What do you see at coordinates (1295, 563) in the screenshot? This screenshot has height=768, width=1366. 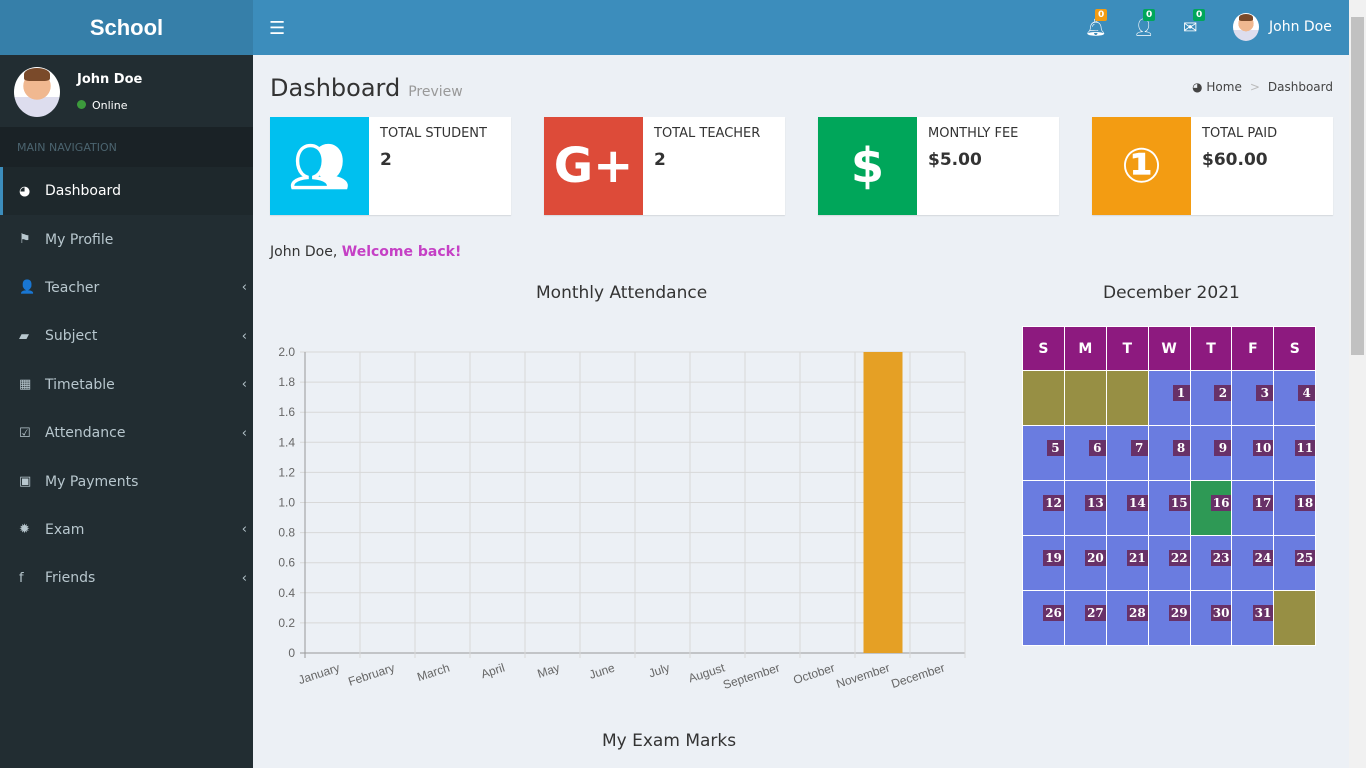 I see `calendar-day: 25` at bounding box center [1295, 563].